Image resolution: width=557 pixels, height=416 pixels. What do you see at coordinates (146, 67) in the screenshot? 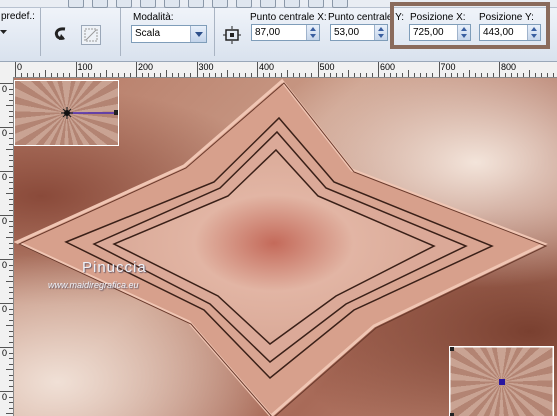
I see `ruler-label: 200` at bounding box center [146, 67].